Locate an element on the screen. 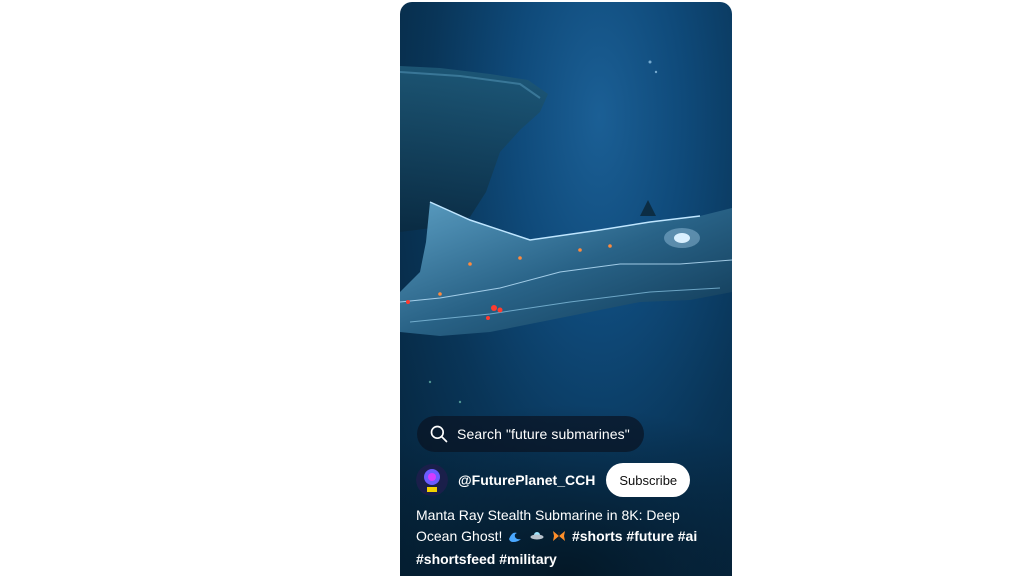  search-suggestion-label: Search "future submarines" is located at coordinates (543, 434).